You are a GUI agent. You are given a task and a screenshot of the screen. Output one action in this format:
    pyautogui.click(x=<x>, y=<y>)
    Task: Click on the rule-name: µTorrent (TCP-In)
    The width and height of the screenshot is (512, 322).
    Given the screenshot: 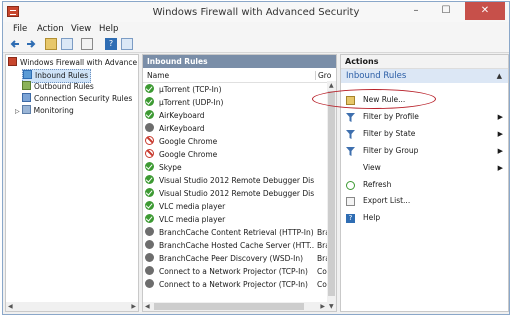 What is the action you would take?
    pyautogui.click(x=190, y=89)
    